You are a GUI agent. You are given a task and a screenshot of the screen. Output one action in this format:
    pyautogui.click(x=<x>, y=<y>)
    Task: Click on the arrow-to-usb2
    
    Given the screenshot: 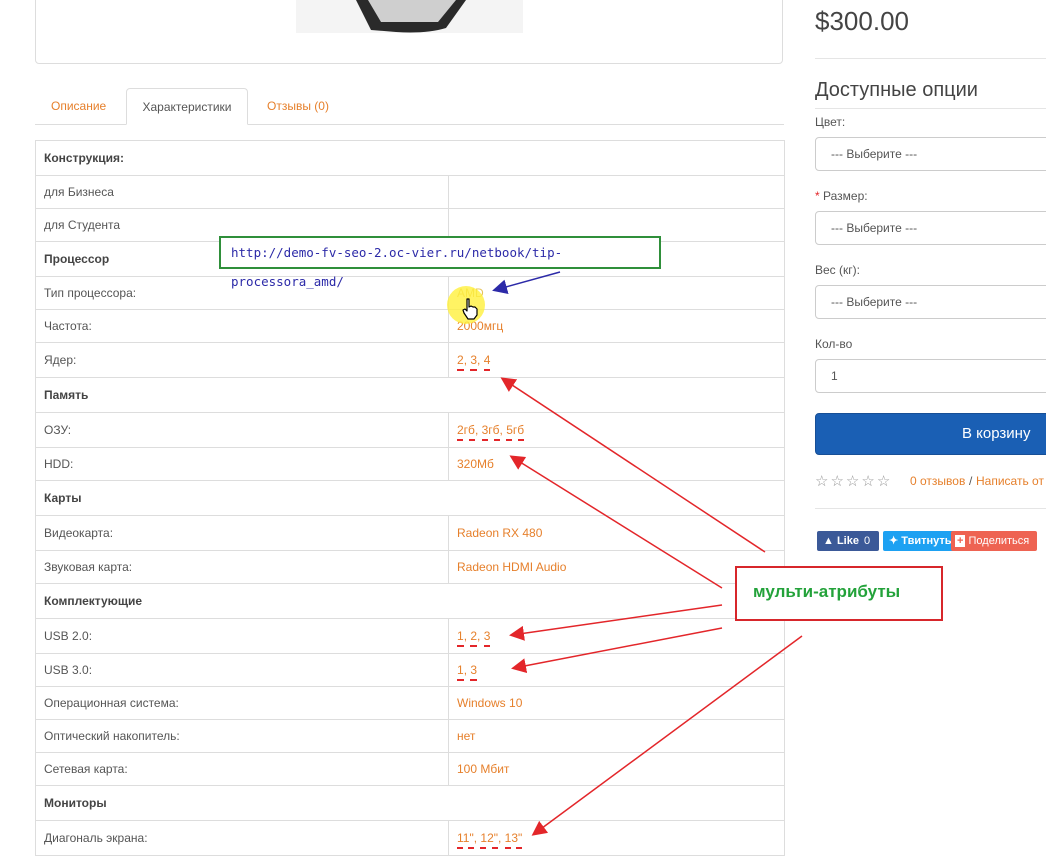 What is the action you would take?
    pyautogui.click(x=616, y=622)
    